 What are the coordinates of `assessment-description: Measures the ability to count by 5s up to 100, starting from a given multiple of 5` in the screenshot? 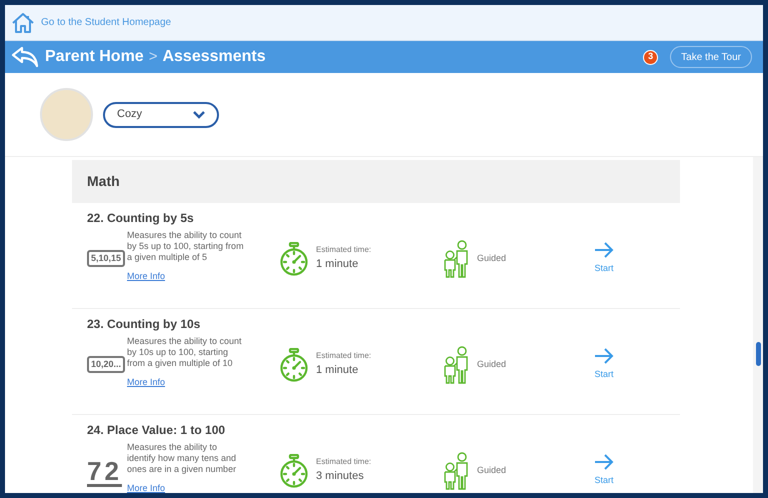 It's located at (186, 246).